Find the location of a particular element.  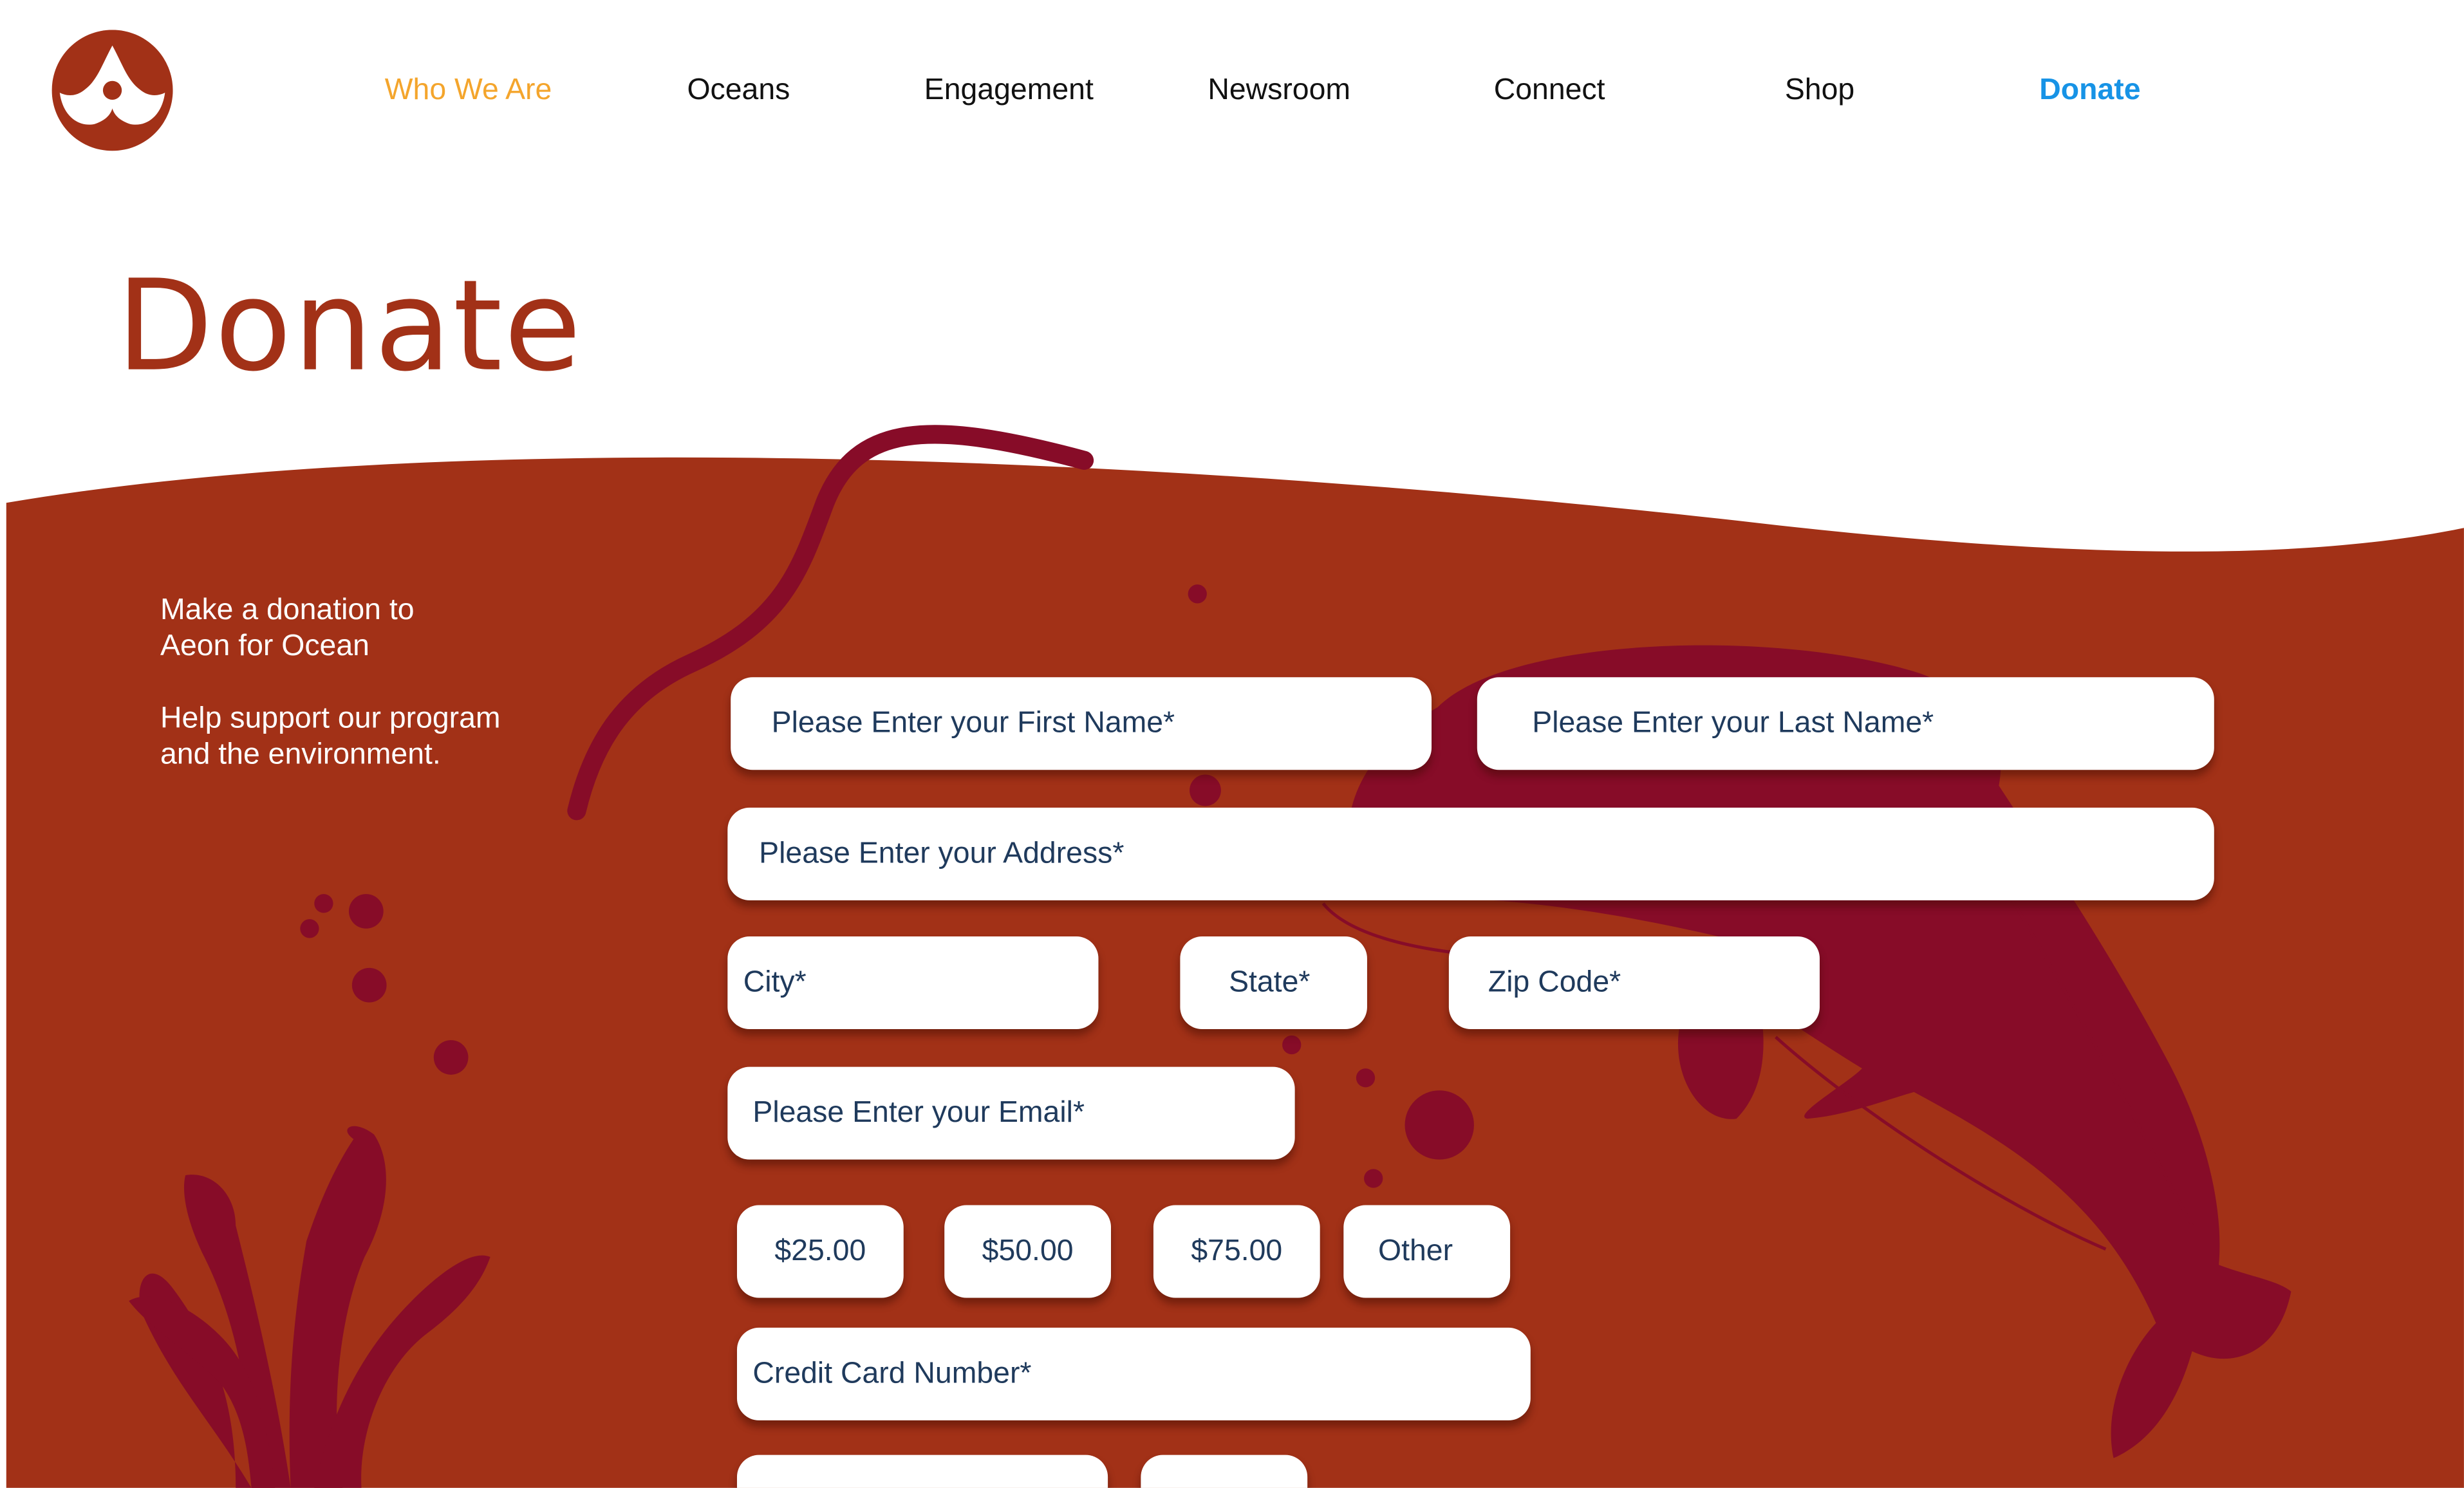

page-title: Donate is located at coordinates (349, 326).